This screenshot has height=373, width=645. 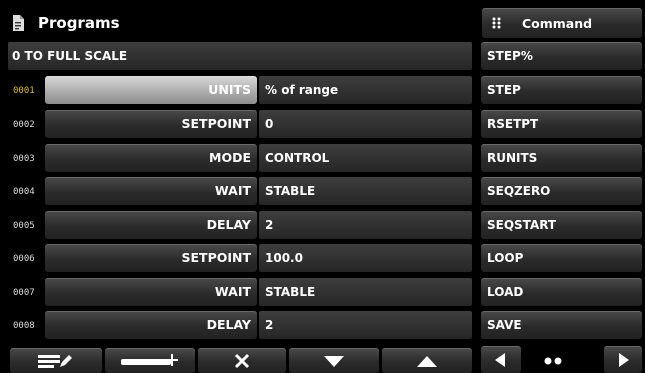 I want to click on table-row: 0006 SETPOINT 100.0, so click(x=236, y=258).